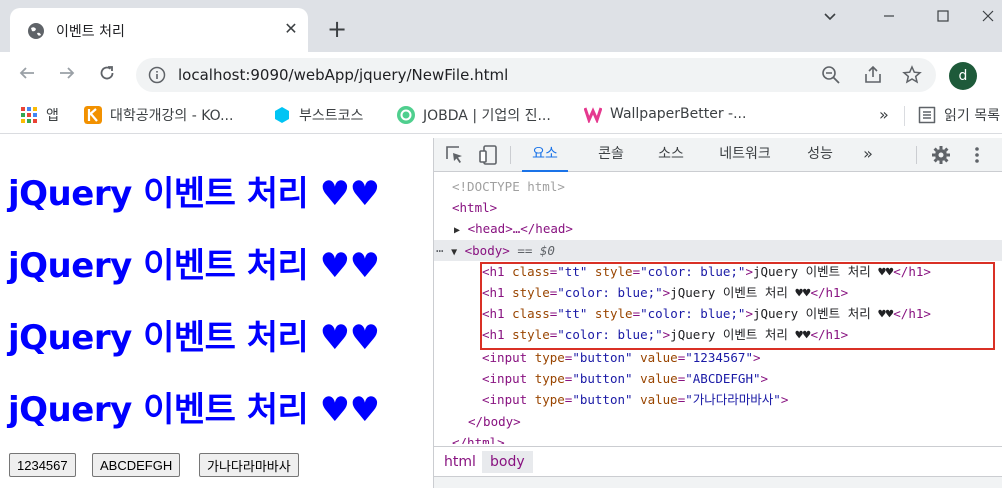 The height and width of the screenshot is (488, 1002). Describe the element at coordinates (249, 465) in the screenshot. I see `button-korean-letters: 가나다라마바사` at that location.